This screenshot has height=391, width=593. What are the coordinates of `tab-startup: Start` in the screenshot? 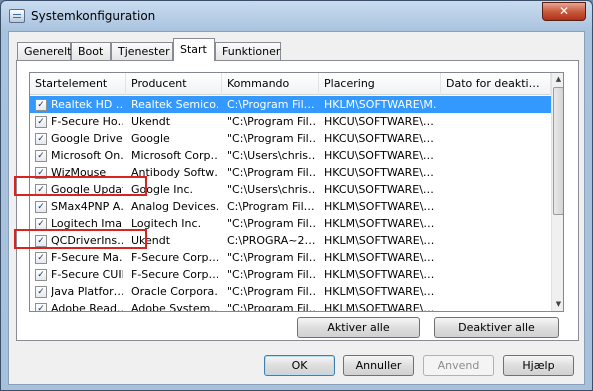 It's located at (194, 49).